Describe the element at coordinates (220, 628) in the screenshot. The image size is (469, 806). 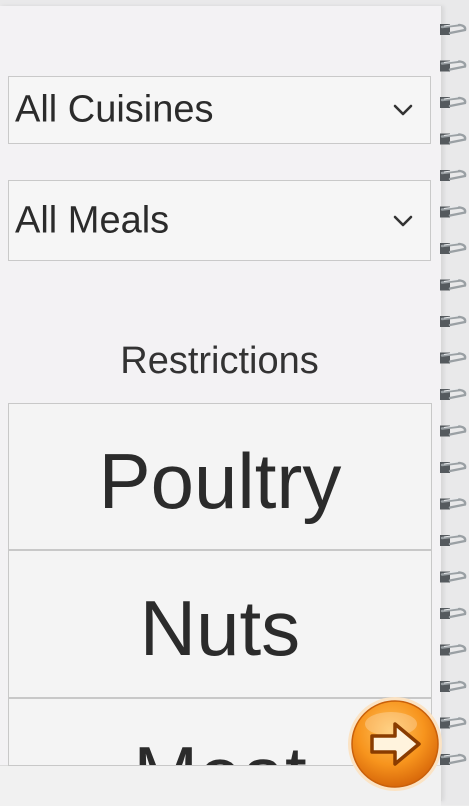
I see `restriction-label: Nuts` at that location.